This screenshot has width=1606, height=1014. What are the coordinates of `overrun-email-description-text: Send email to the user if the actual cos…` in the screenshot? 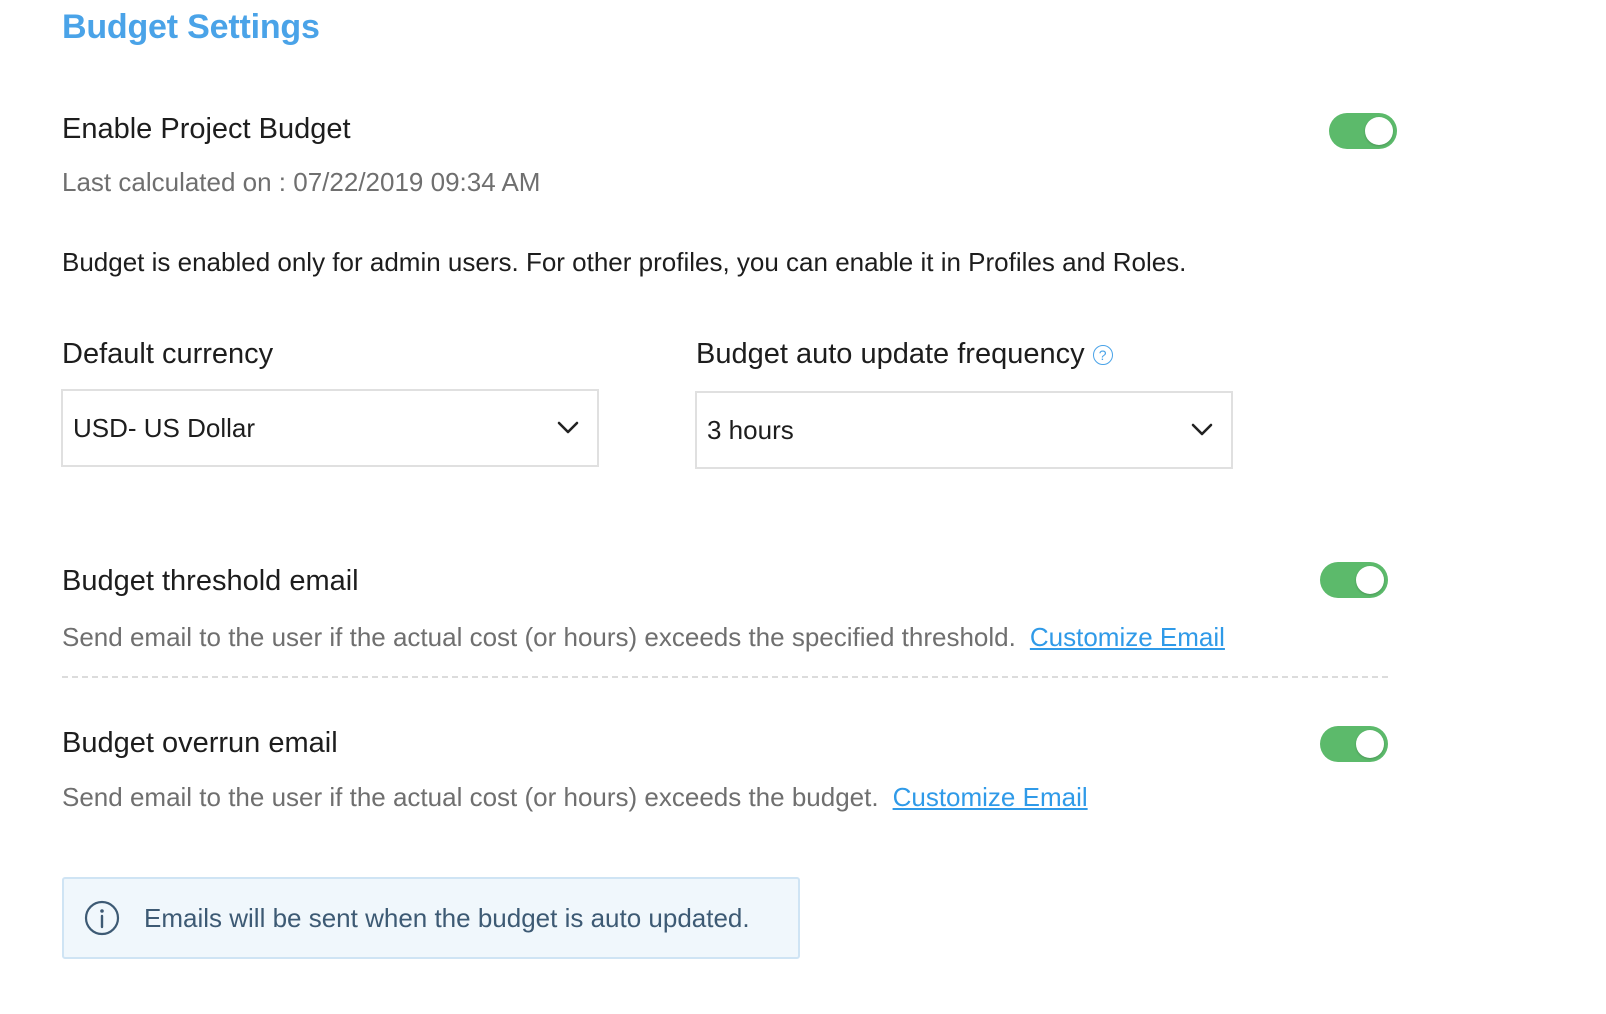 It's located at (470, 797).